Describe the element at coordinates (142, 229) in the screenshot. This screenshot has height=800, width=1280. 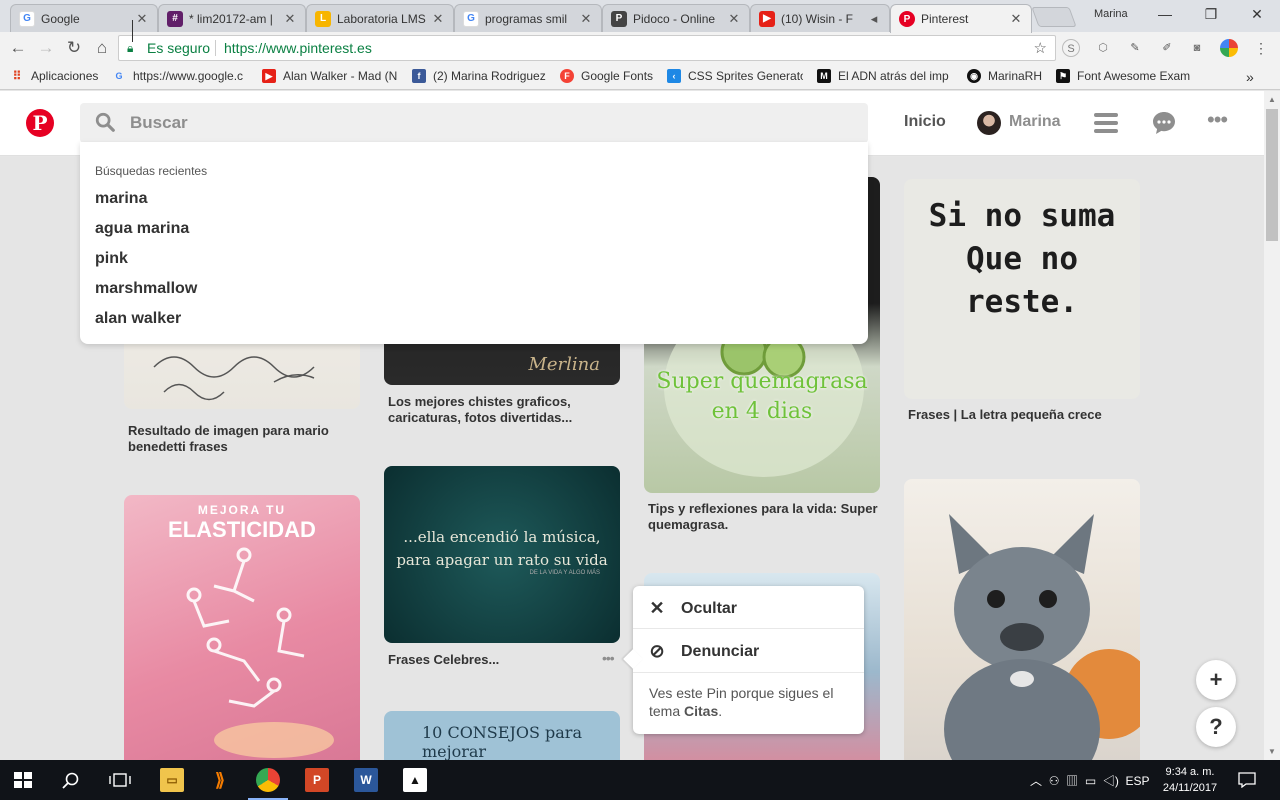
I see `recent-search-item: agua marina` at that location.